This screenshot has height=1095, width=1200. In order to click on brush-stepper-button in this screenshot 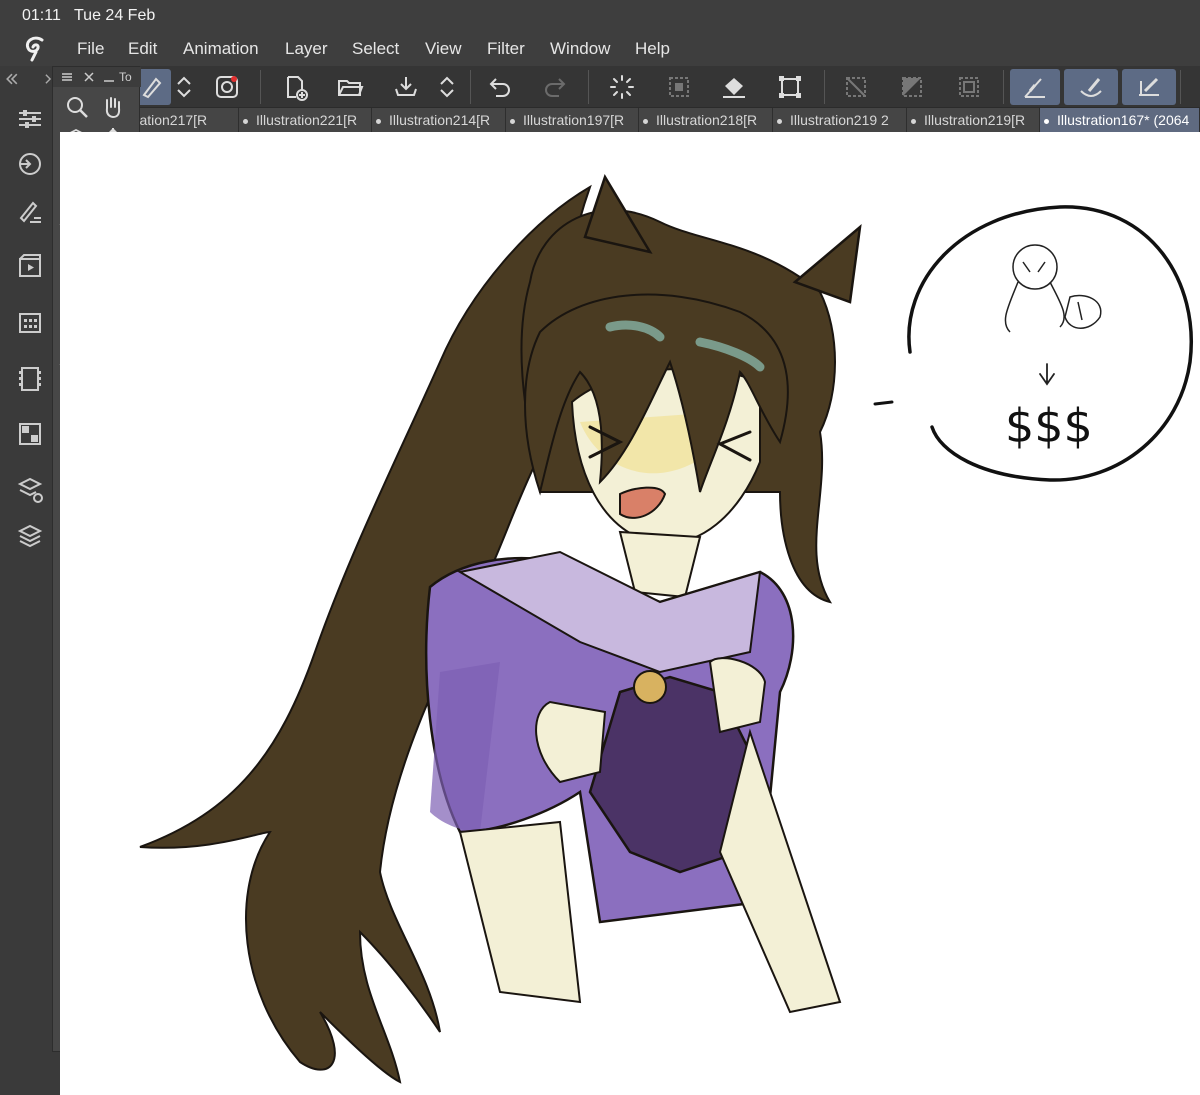, I will do `click(184, 87)`.